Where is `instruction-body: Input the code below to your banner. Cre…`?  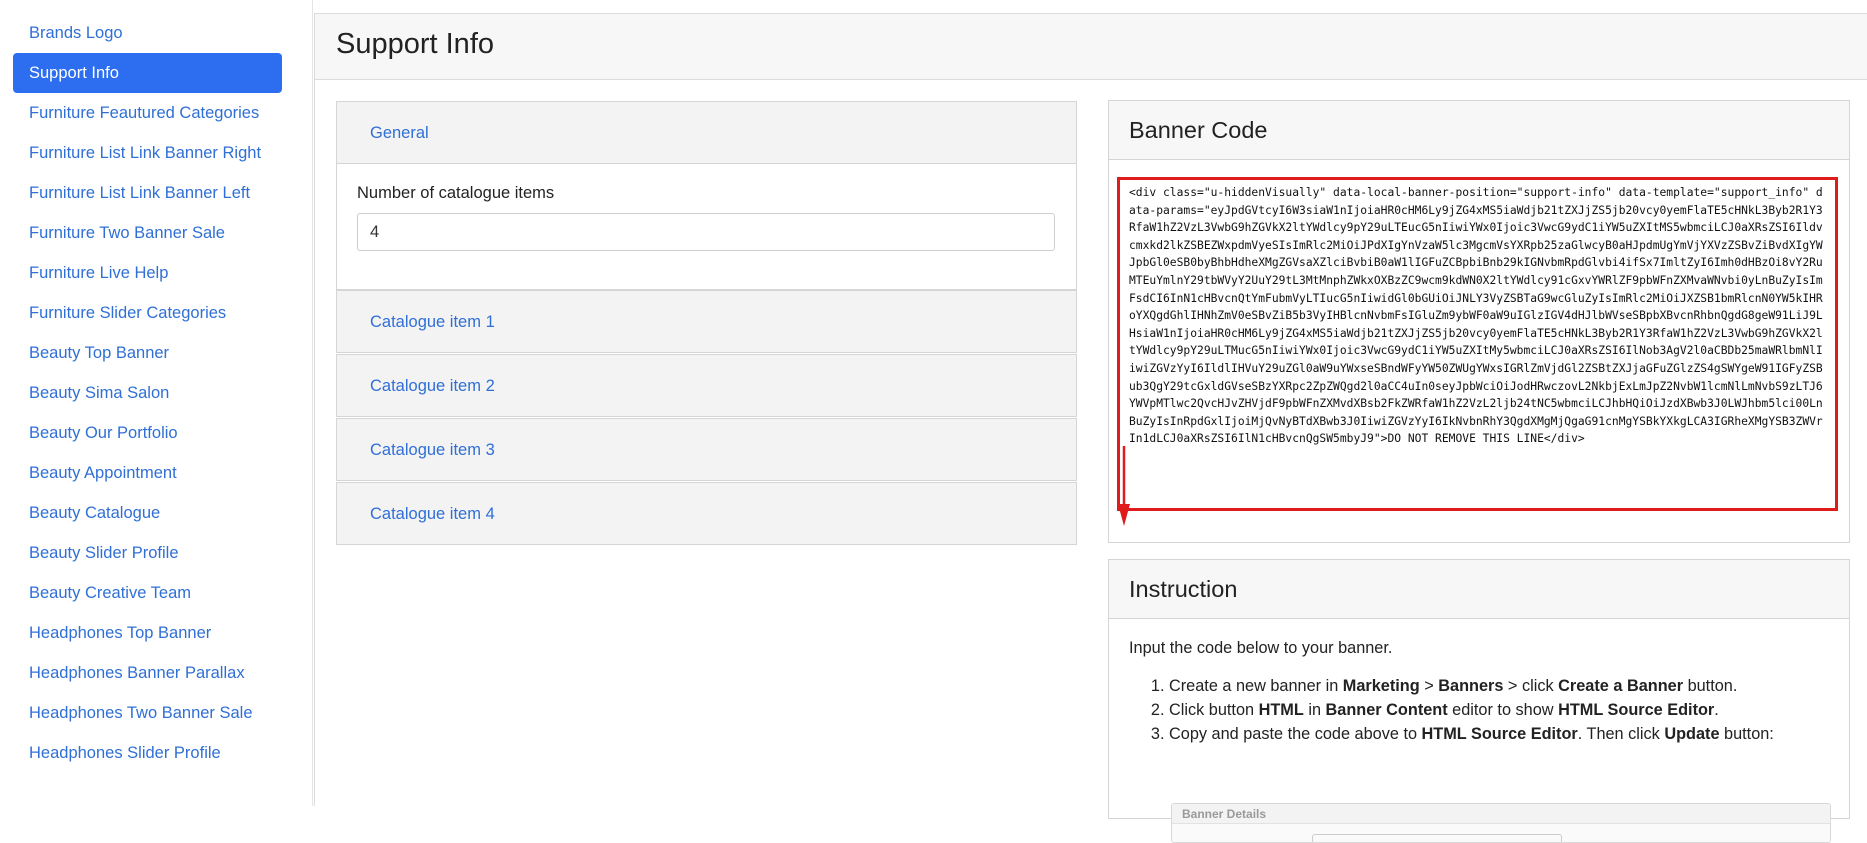 instruction-body: Input the code below to your banner. Cre… is located at coordinates (1479, 682).